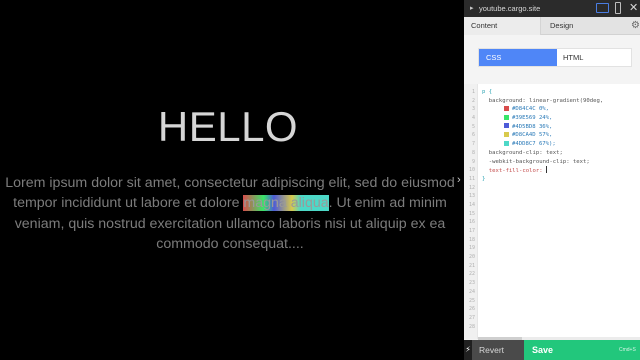 This screenshot has height=360, width=640. I want to click on editor-topbar: ▸ youtube.cargo.site ✕, so click(552, 8).